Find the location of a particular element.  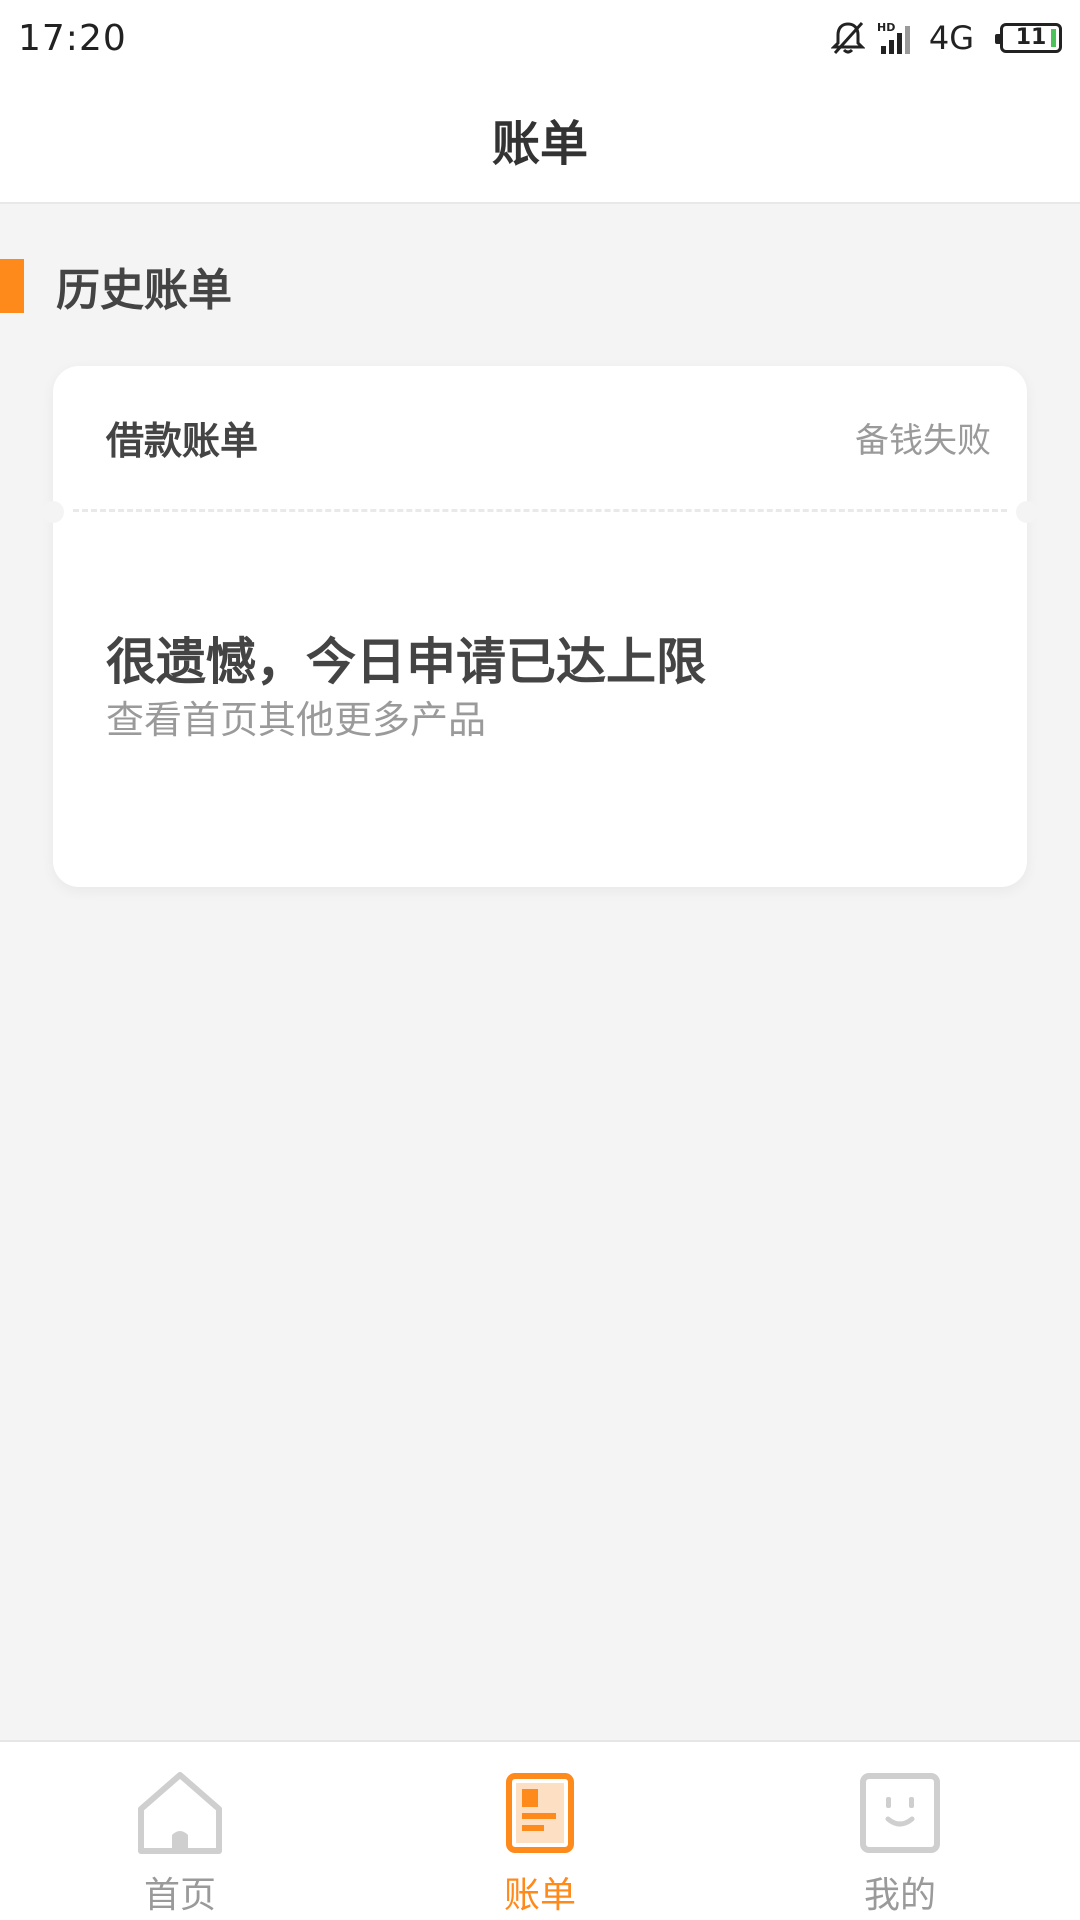

tab-home-label: 首页 is located at coordinates (179, 1895).